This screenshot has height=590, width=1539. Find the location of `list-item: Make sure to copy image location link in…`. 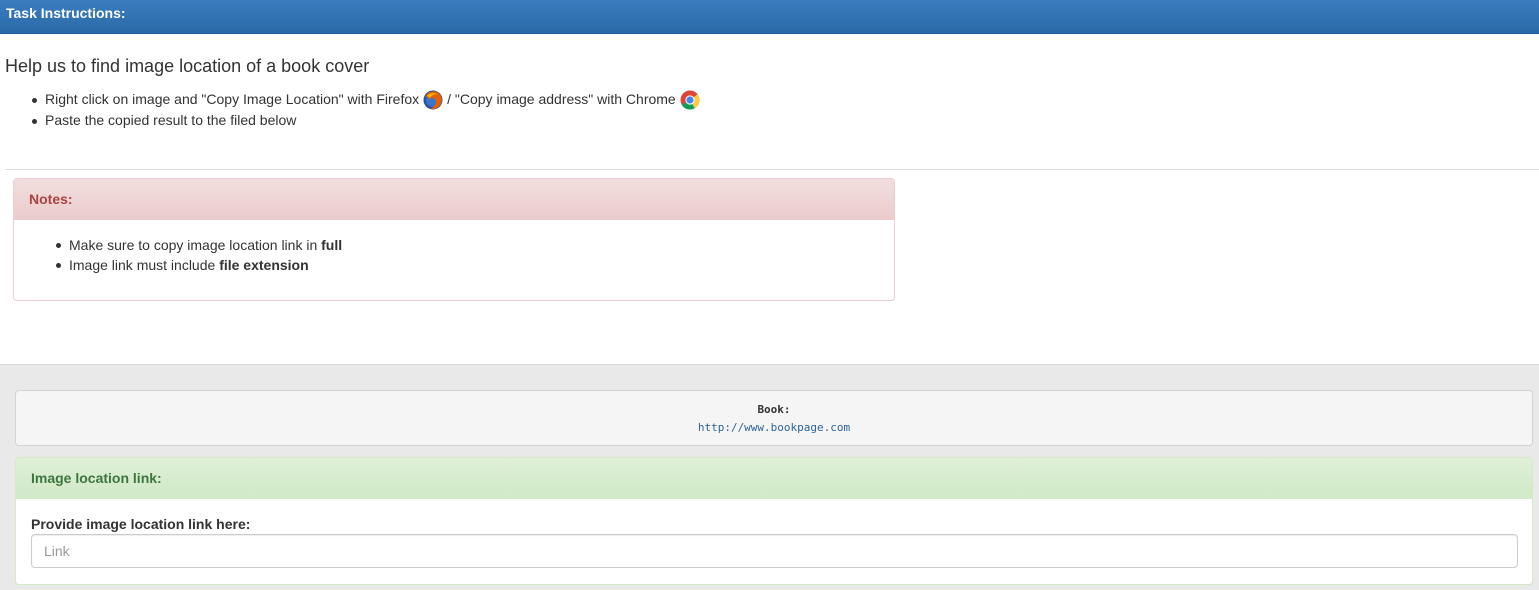

list-item: Make sure to copy image location link in… is located at coordinates (199, 245).